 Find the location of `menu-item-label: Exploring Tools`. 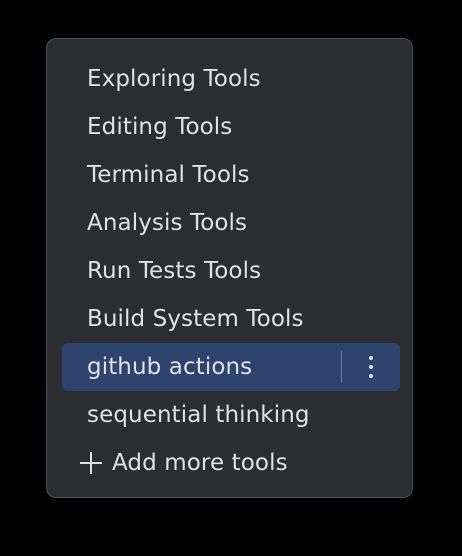

menu-item-label: Exploring Tools is located at coordinates (174, 79).